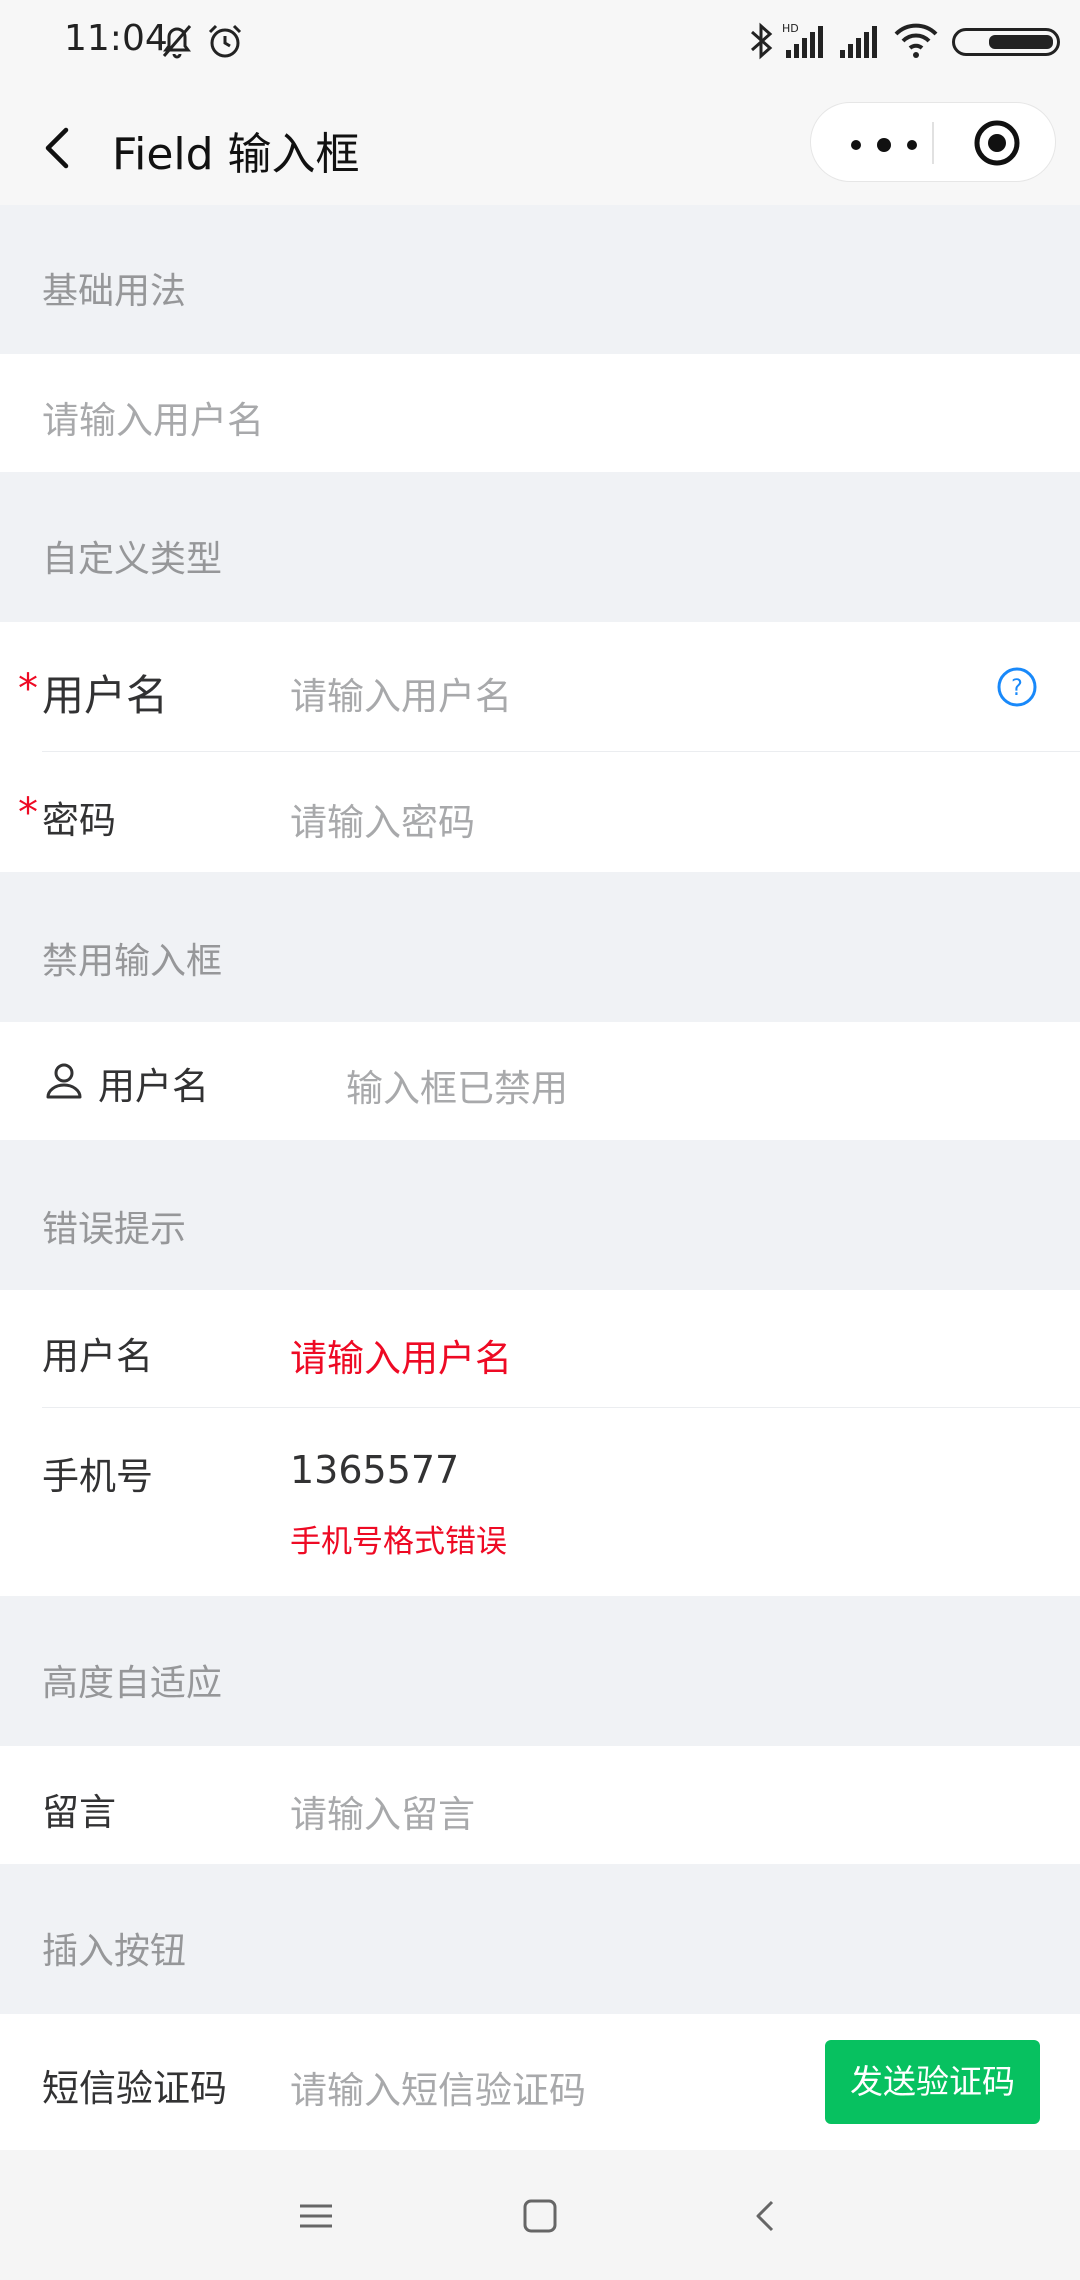 The height and width of the screenshot is (2280, 1080). What do you see at coordinates (64, 1081) in the screenshot?
I see `user-icon` at bounding box center [64, 1081].